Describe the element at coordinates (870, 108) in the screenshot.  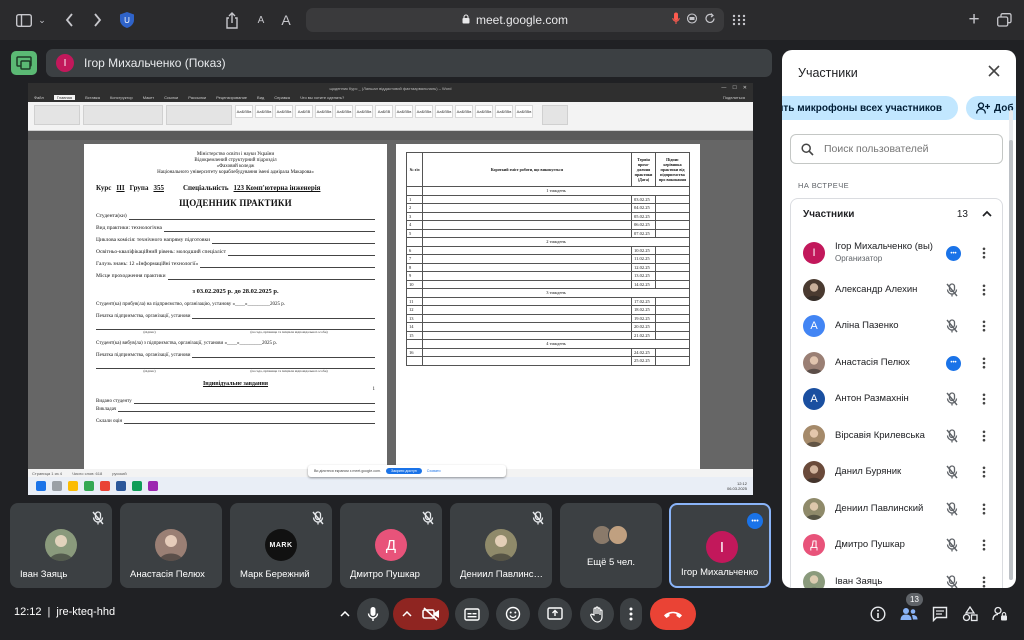
I see `mute-all-button: Отключить микрофоны всех участников` at that location.